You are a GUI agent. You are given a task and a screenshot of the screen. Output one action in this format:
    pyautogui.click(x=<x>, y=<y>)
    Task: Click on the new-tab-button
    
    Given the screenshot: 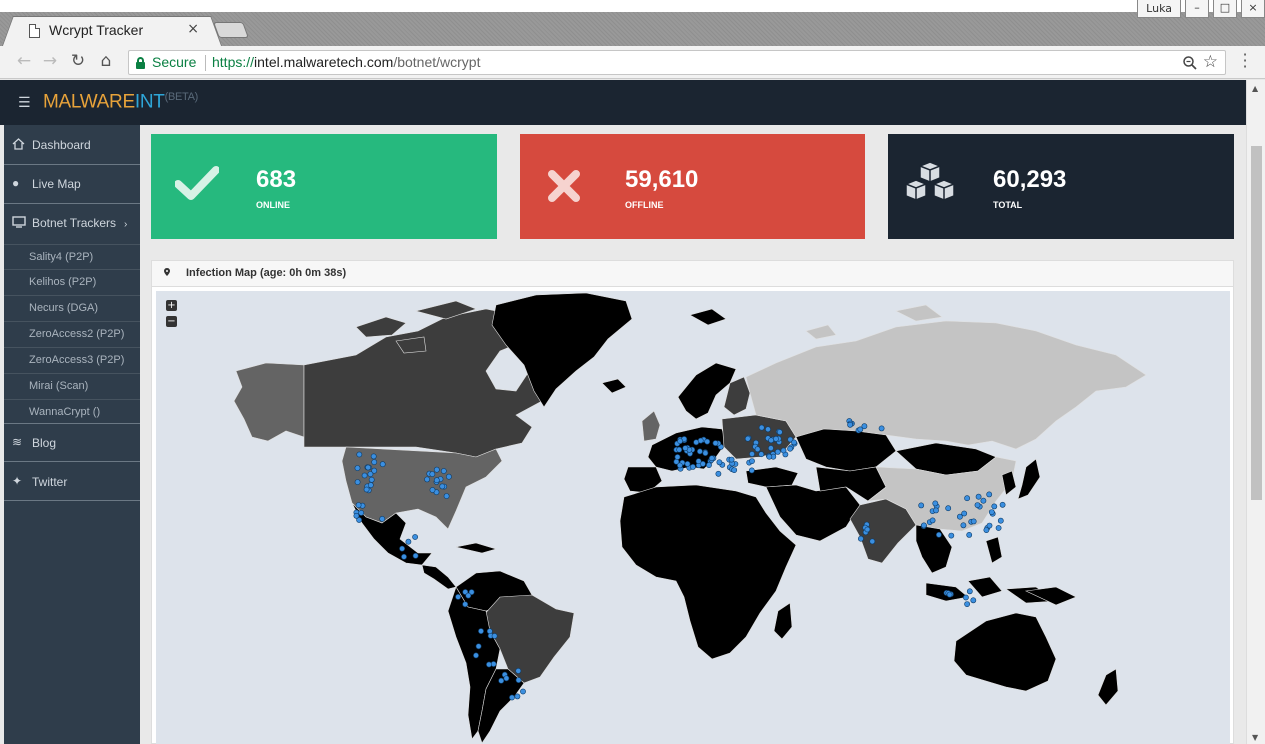 What is the action you would take?
    pyautogui.click(x=231, y=30)
    